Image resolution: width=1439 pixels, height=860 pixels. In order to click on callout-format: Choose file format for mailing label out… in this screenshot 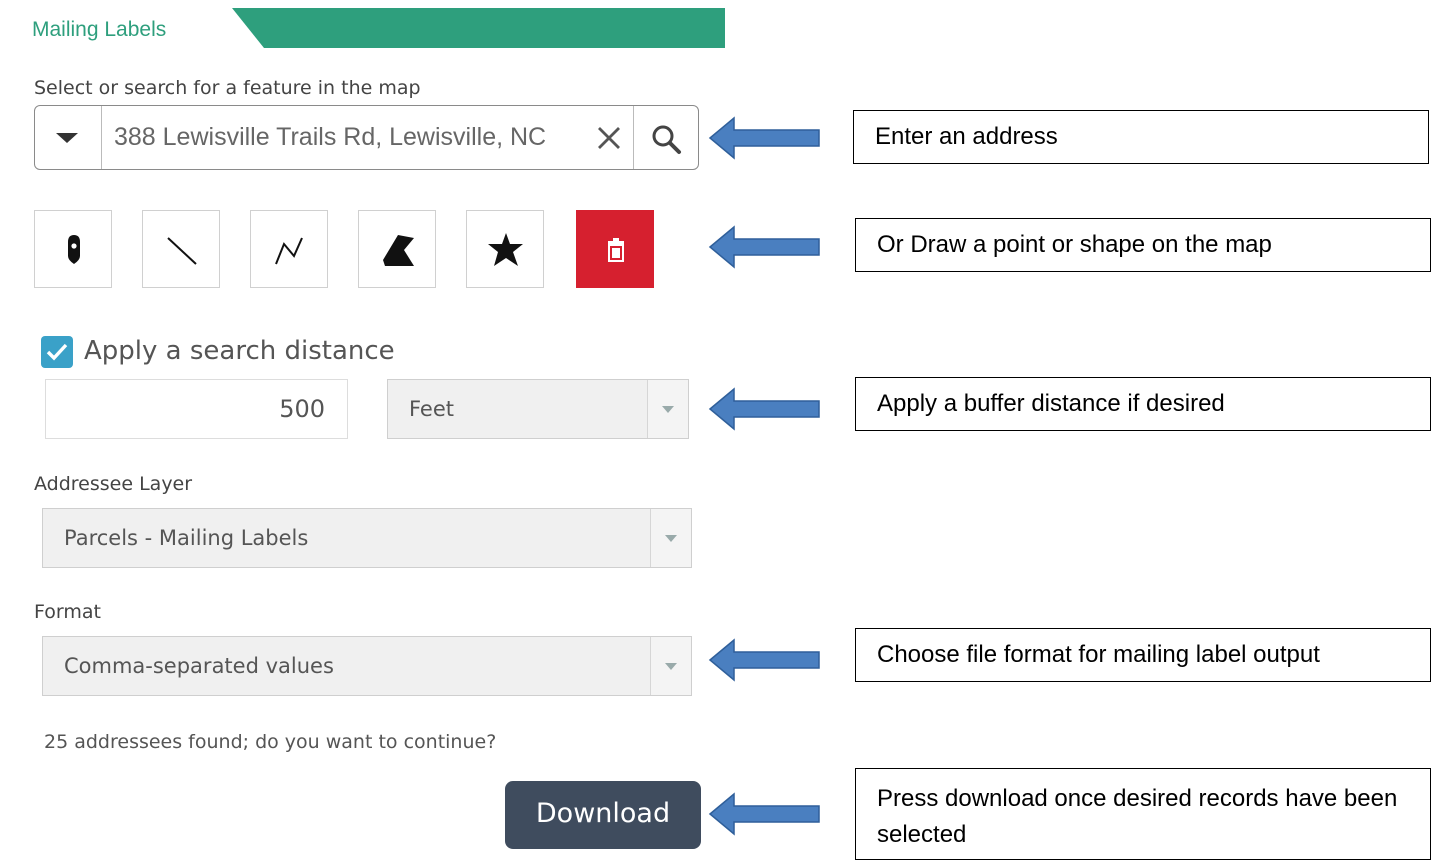, I will do `click(1143, 655)`.